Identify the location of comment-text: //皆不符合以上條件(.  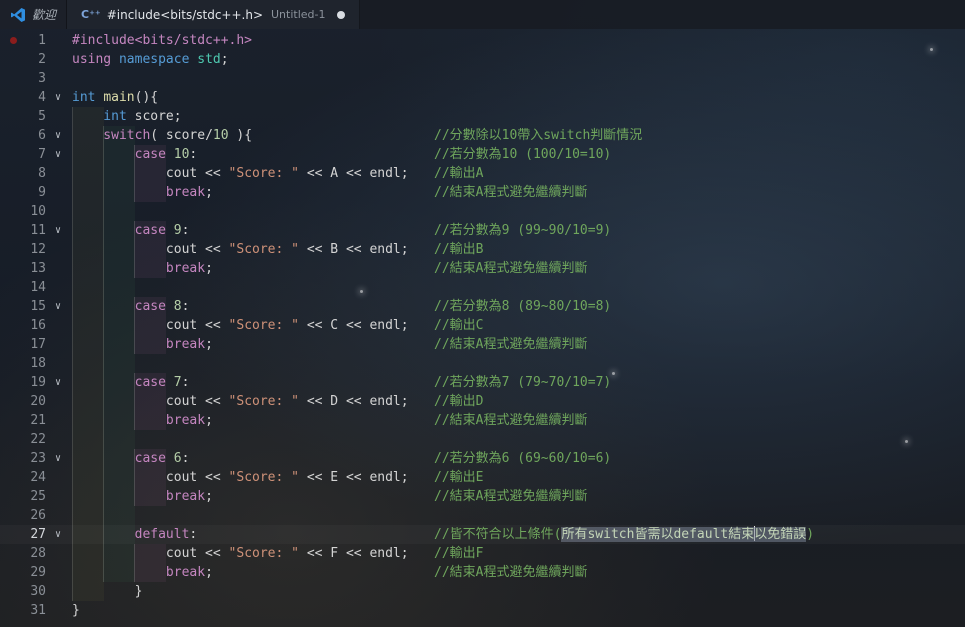
(498, 534).